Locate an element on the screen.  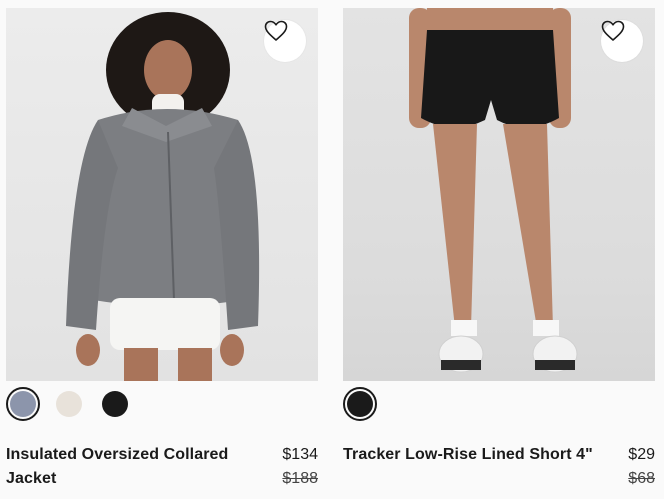
color-swatch-grey-blue is located at coordinates (23, 404).